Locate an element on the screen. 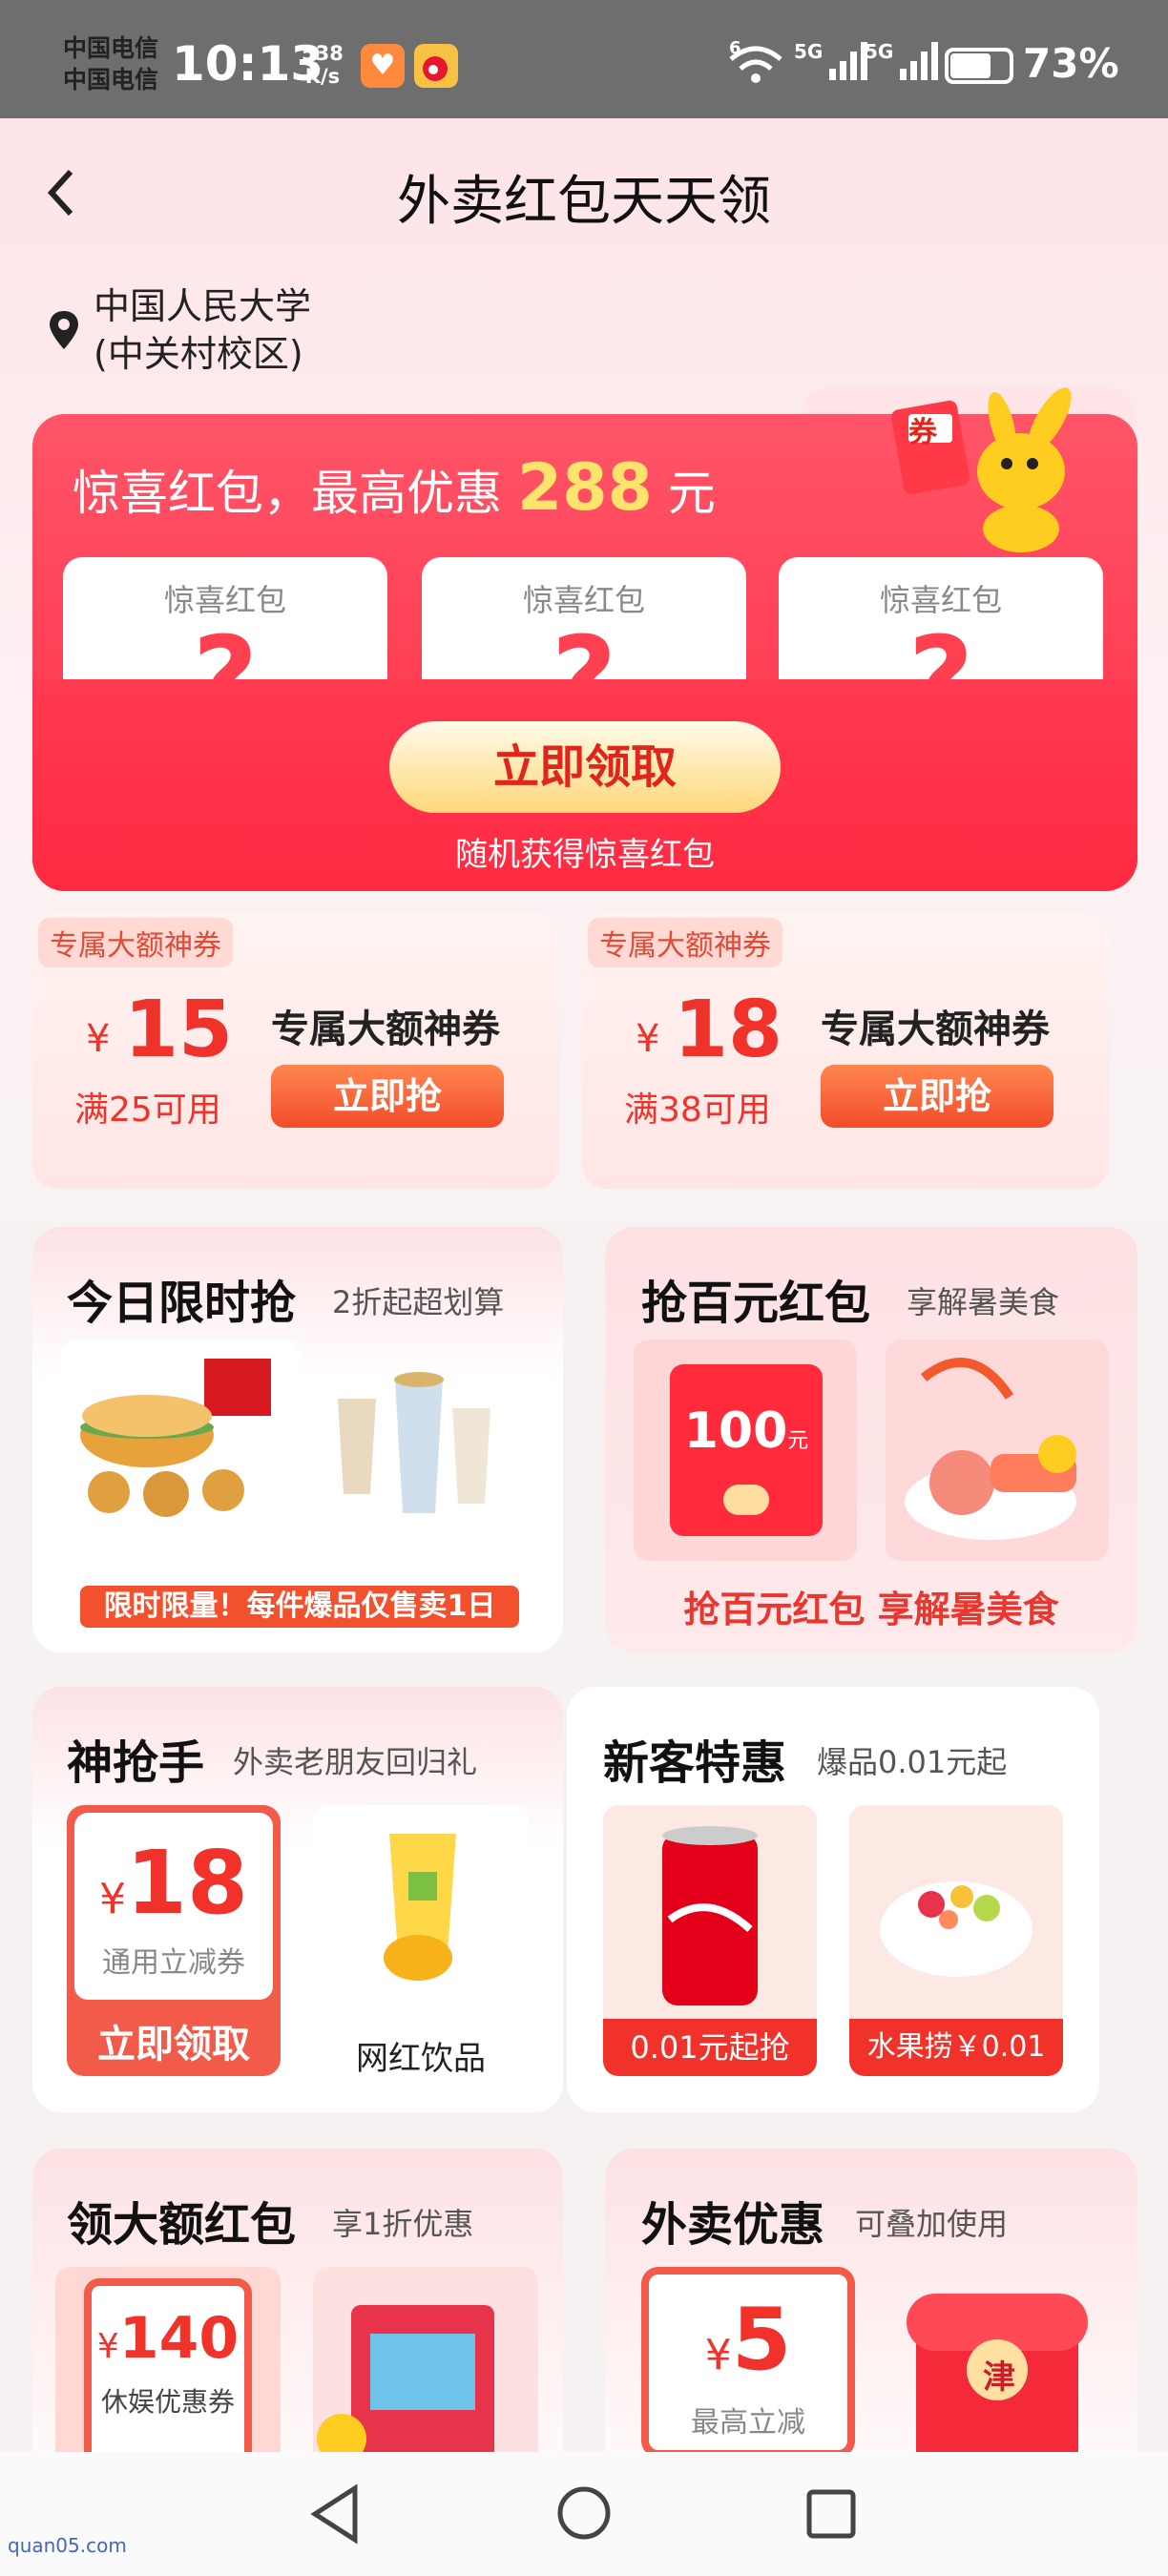 The width and height of the screenshot is (1168, 2576). heart-app-icon: ♥ is located at coordinates (383, 66).